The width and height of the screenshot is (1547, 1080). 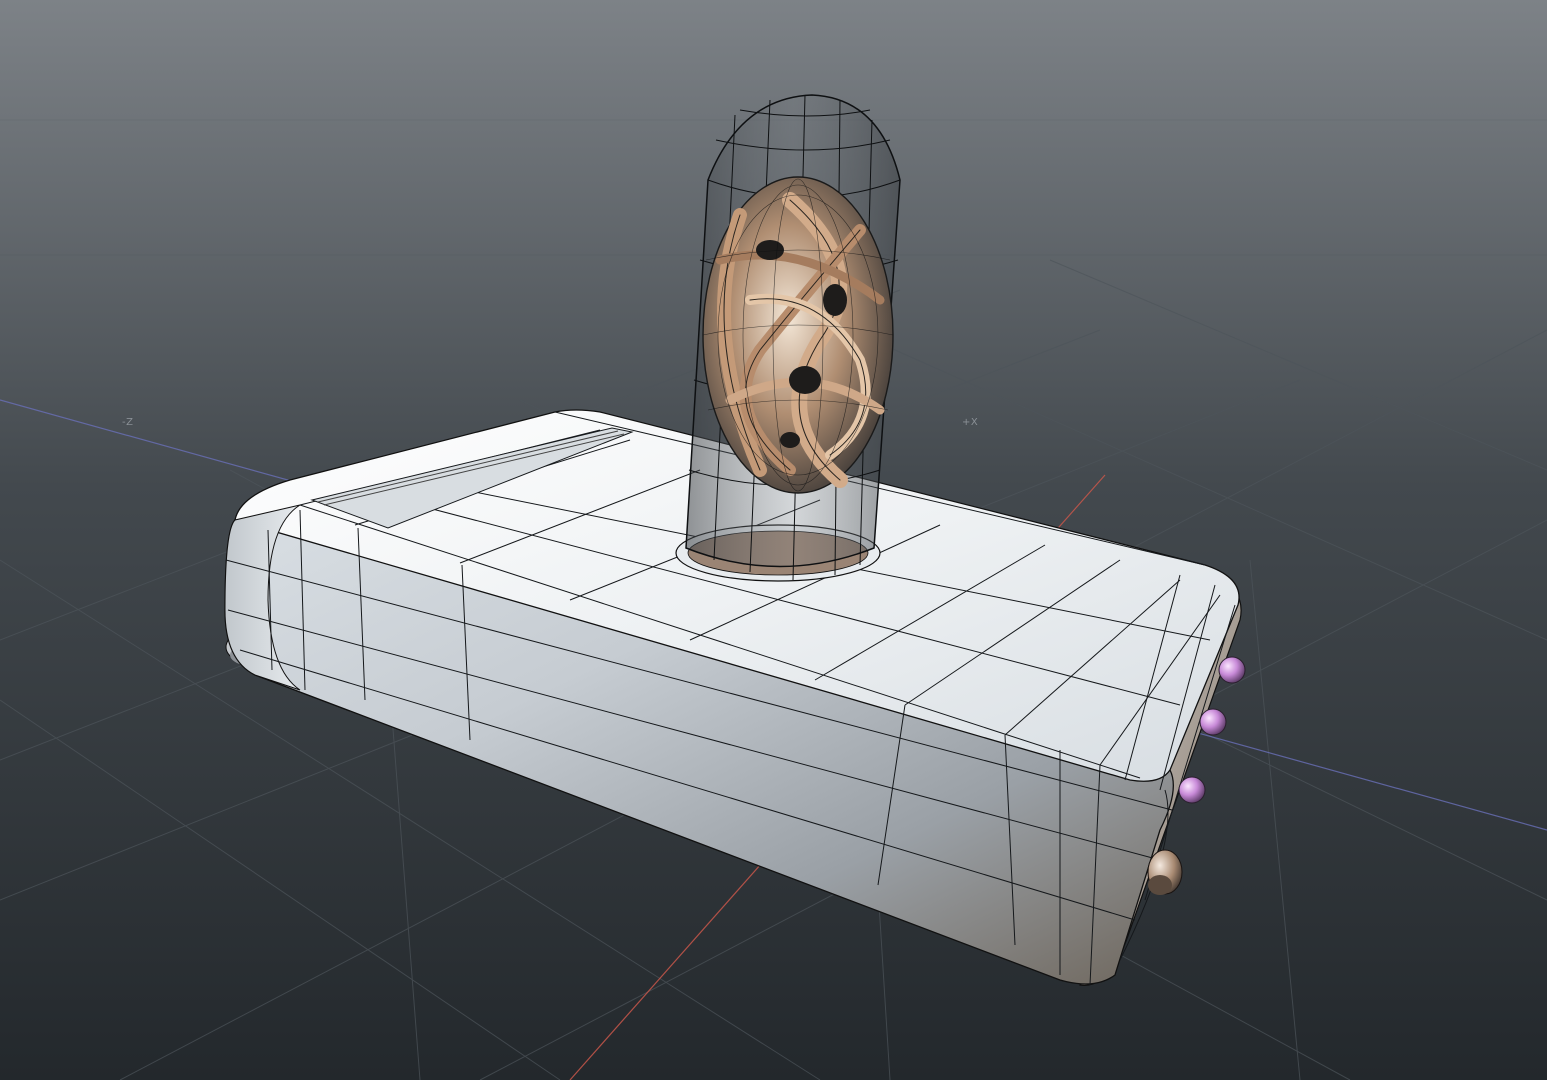 I want to click on control-knob, so click(x=1165, y=872).